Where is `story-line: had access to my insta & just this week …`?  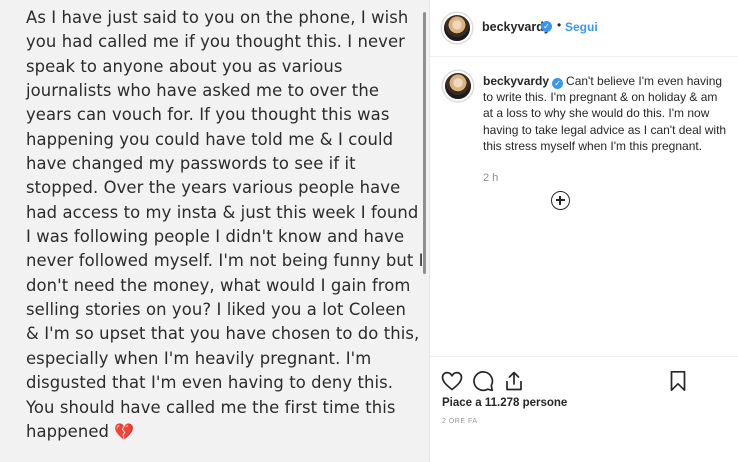
story-line: had access to my insta & just this week … is located at coordinates (222, 212).